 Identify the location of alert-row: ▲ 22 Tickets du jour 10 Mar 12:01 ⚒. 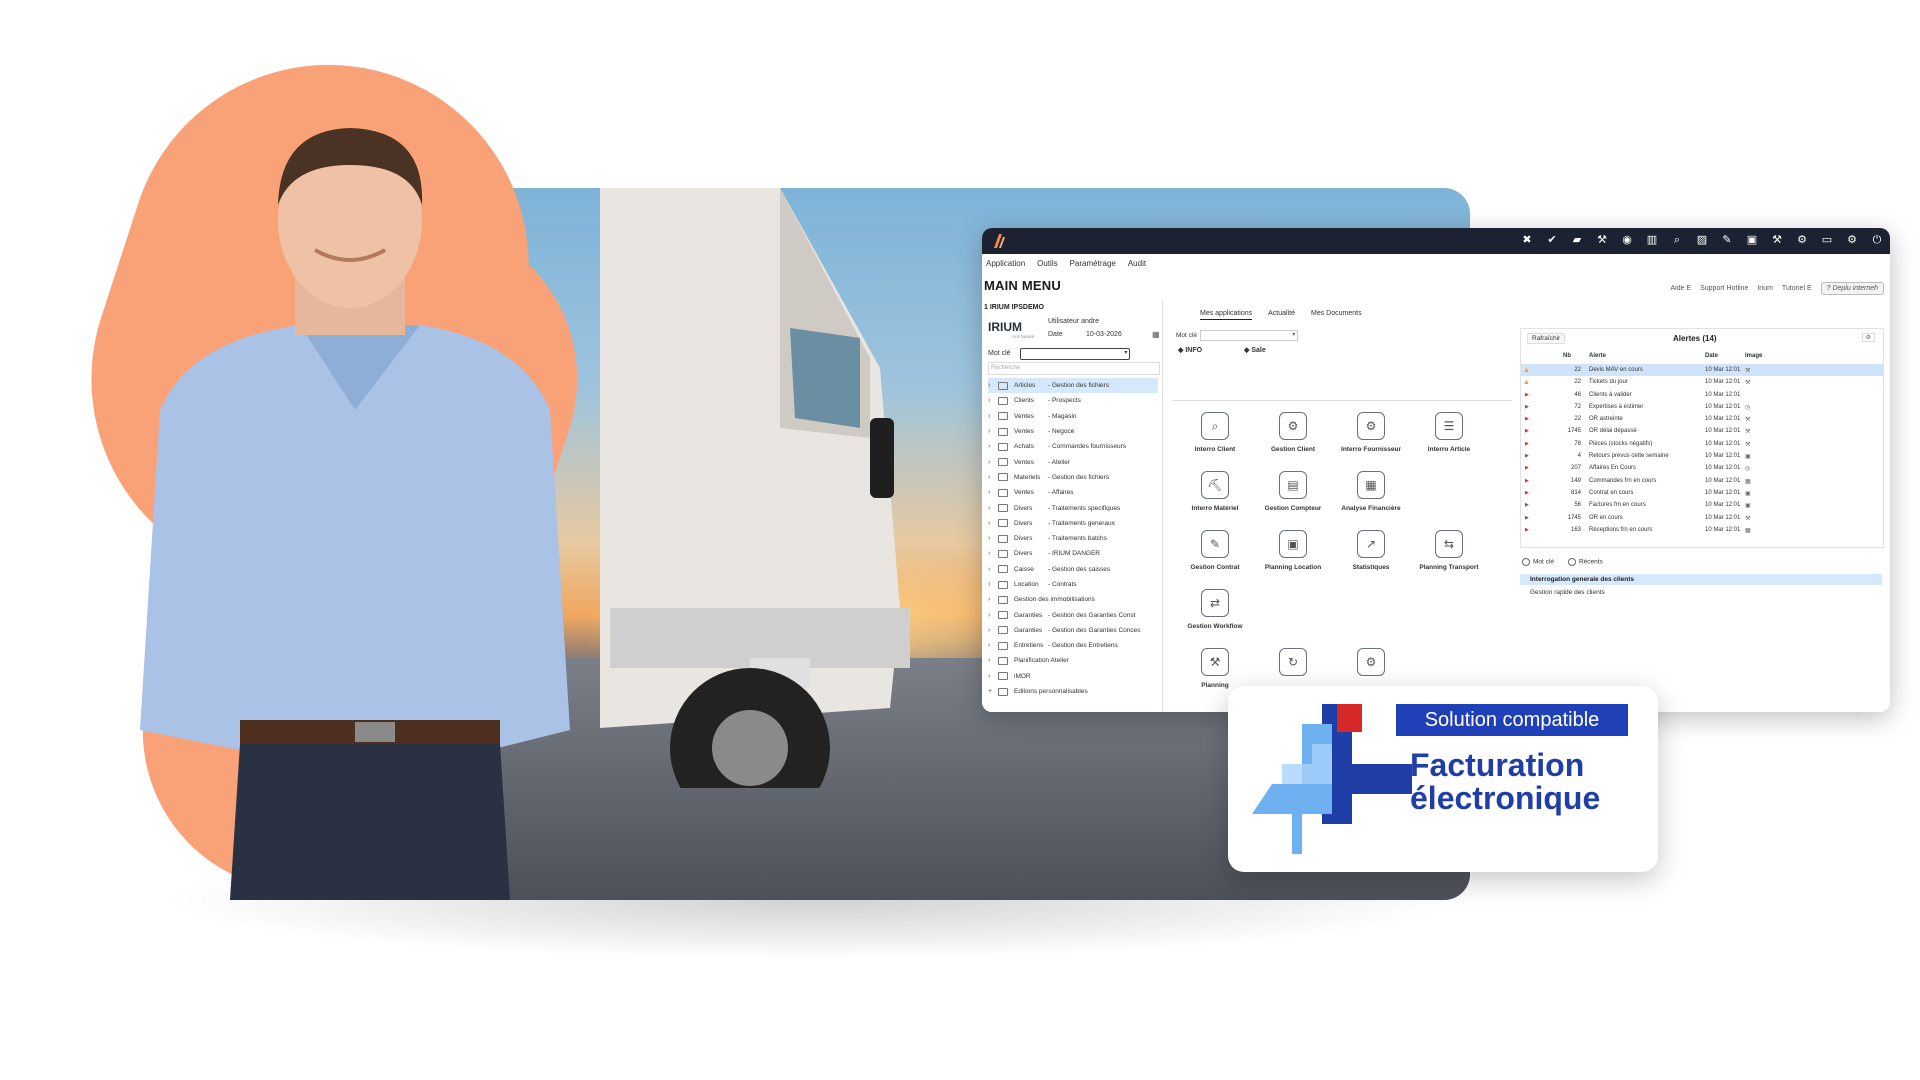
(1702, 382).